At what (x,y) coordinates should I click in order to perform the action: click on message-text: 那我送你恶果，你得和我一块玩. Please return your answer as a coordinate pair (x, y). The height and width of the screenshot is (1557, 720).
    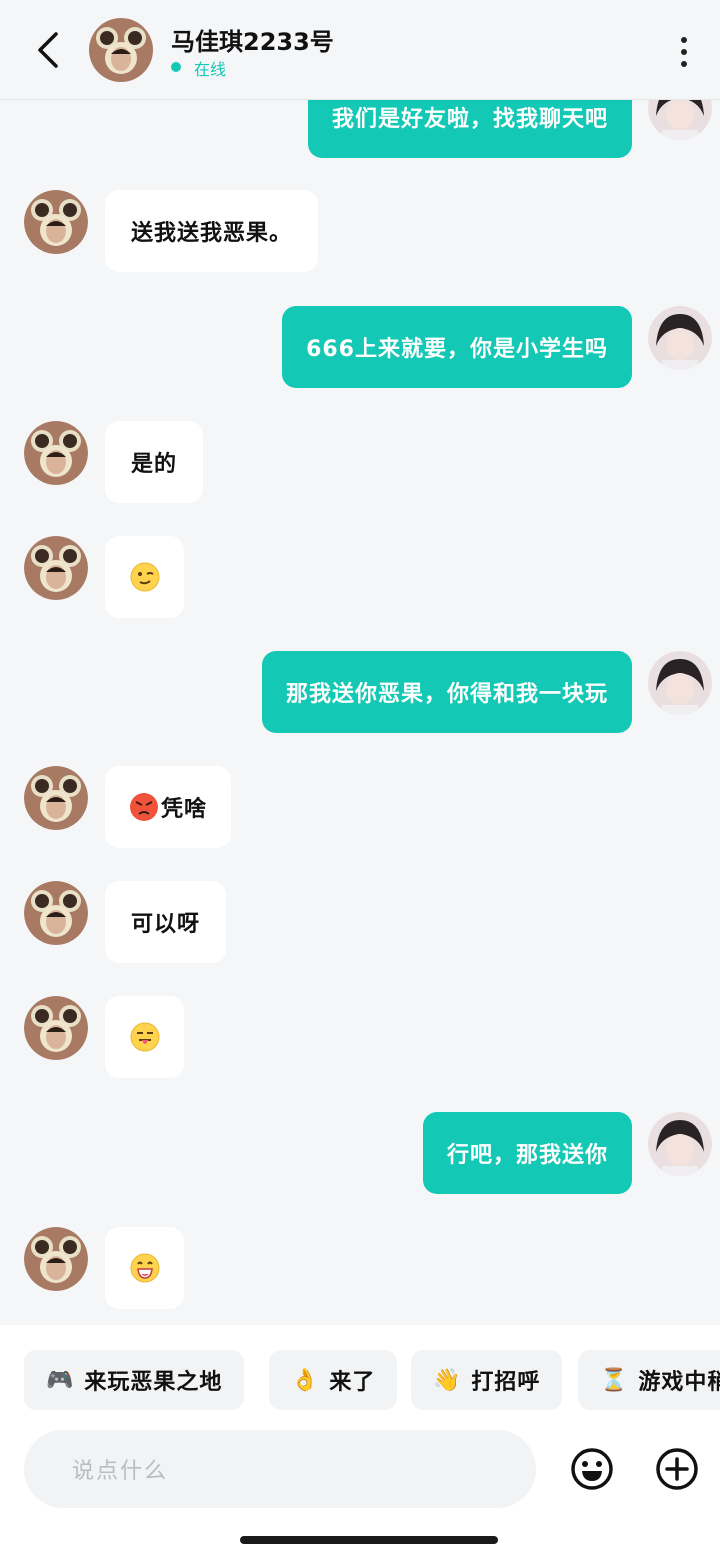
    Looking at the image, I should click on (446, 694).